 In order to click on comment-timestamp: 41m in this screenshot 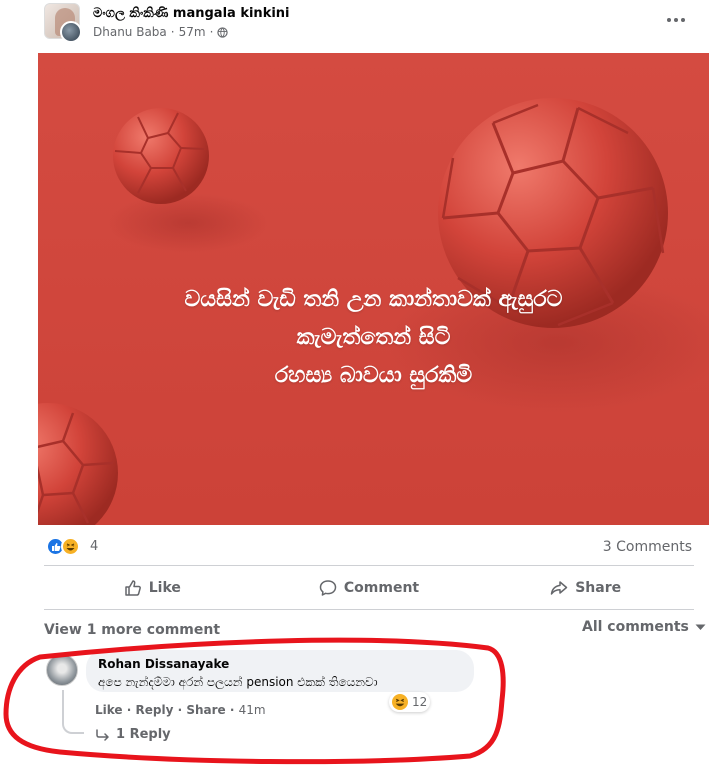, I will do `click(252, 710)`.